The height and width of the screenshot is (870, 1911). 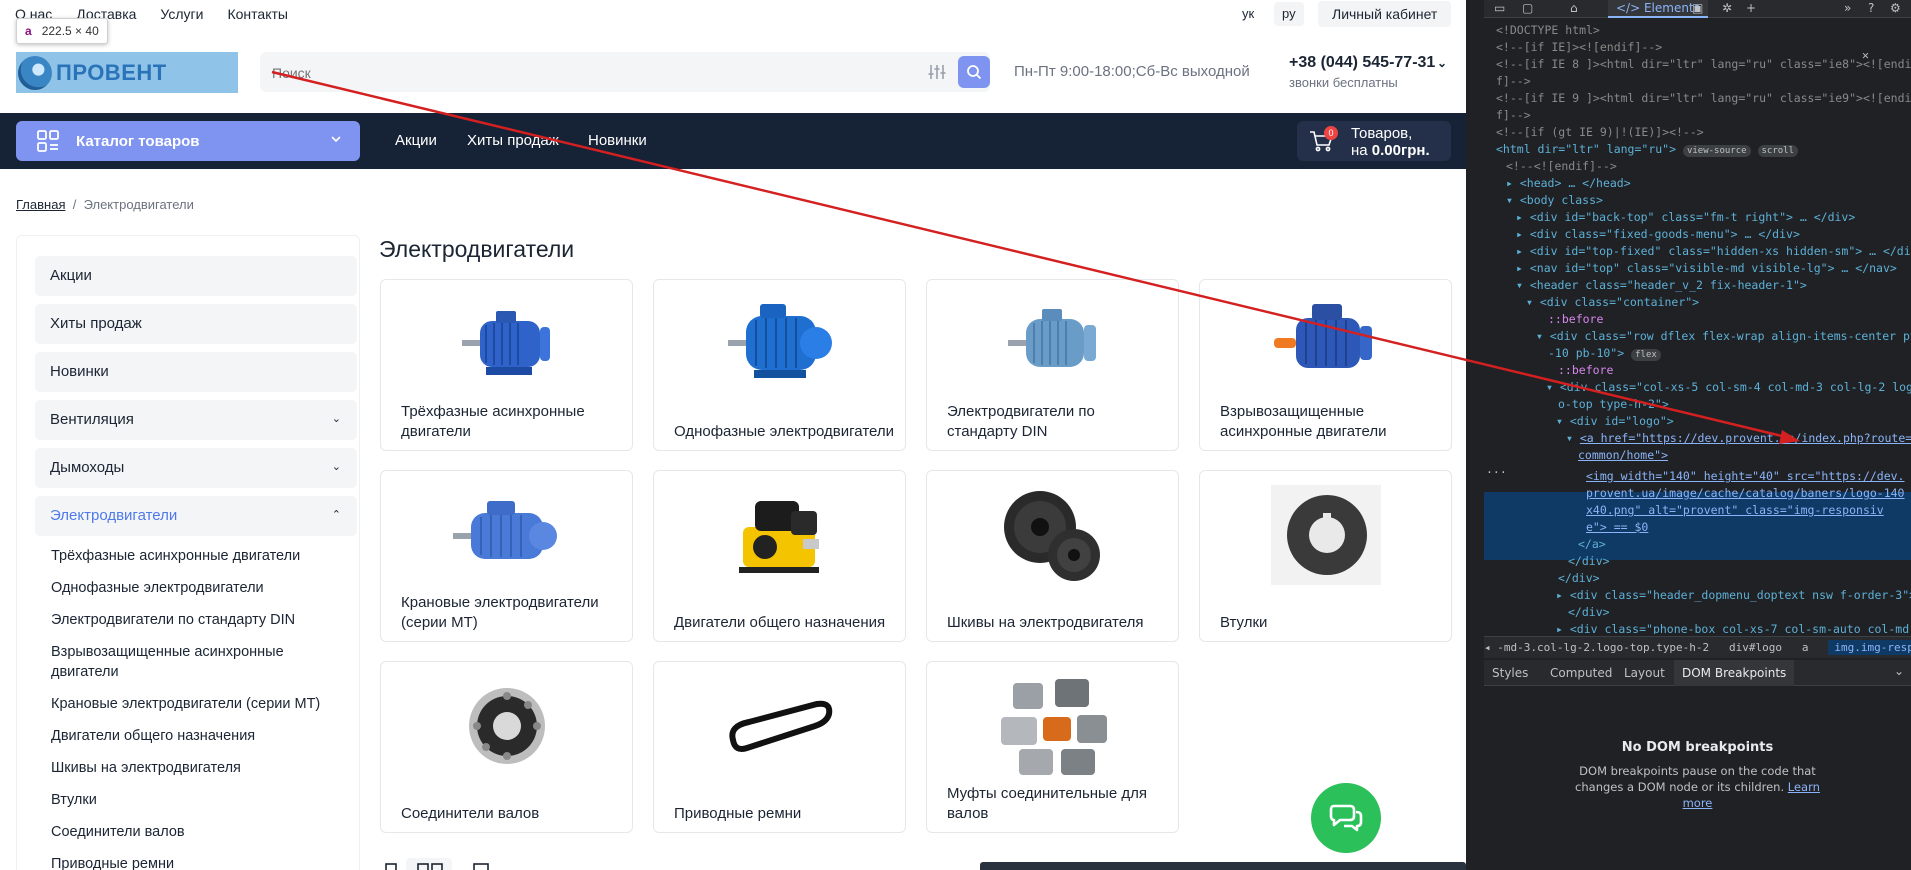 What do you see at coordinates (974, 72) in the screenshot?
I see `search-button` at bounding box center [974, 72].